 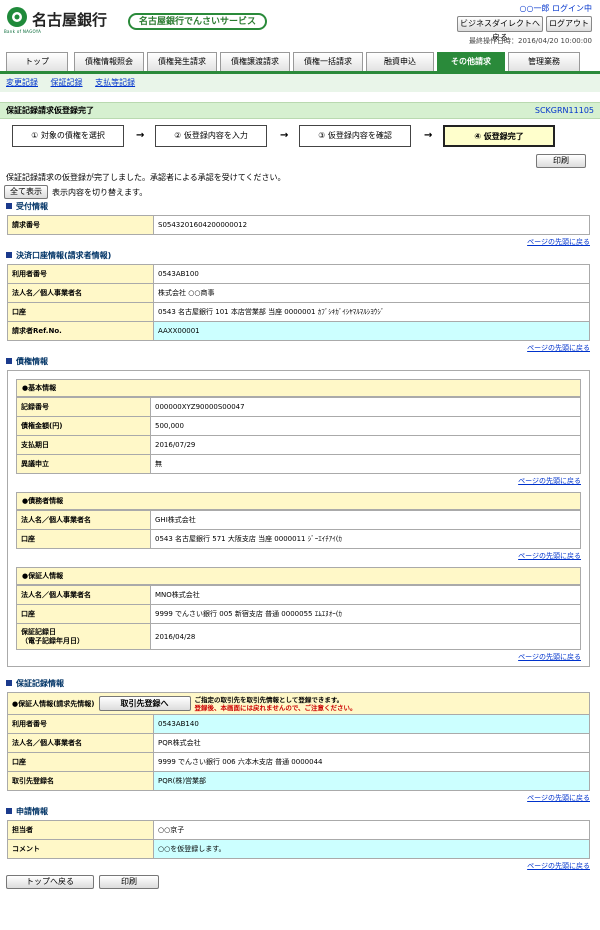 I want to click on table-row: 法人名／個人事業者名 株式会社 ○○商事, so click(x=298, y=293).